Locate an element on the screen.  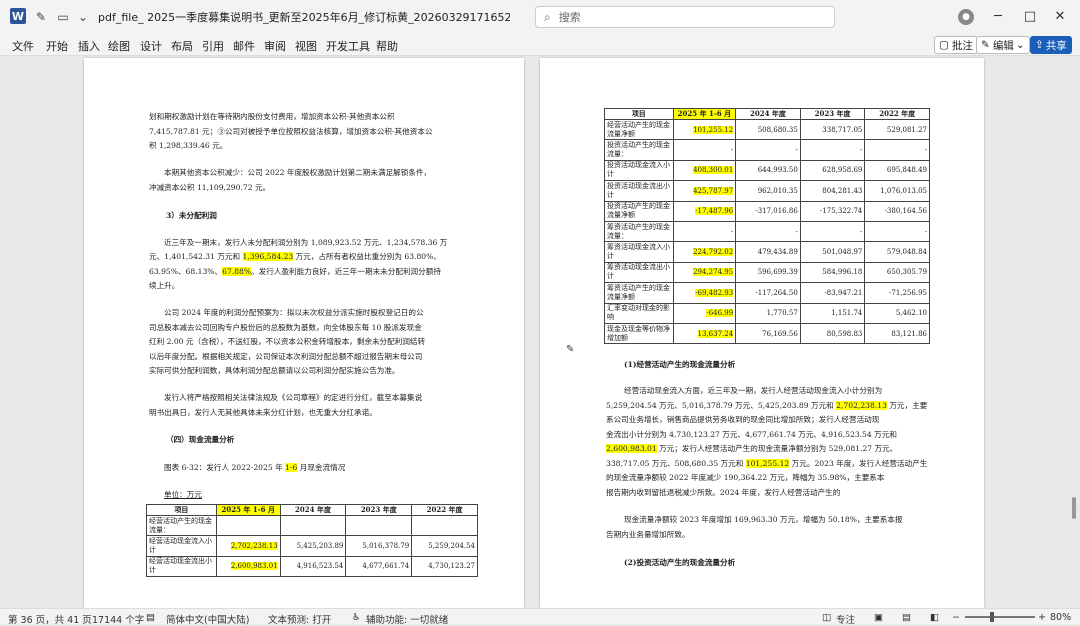
close-button: ✕ is located at coordinates (1060, 16).